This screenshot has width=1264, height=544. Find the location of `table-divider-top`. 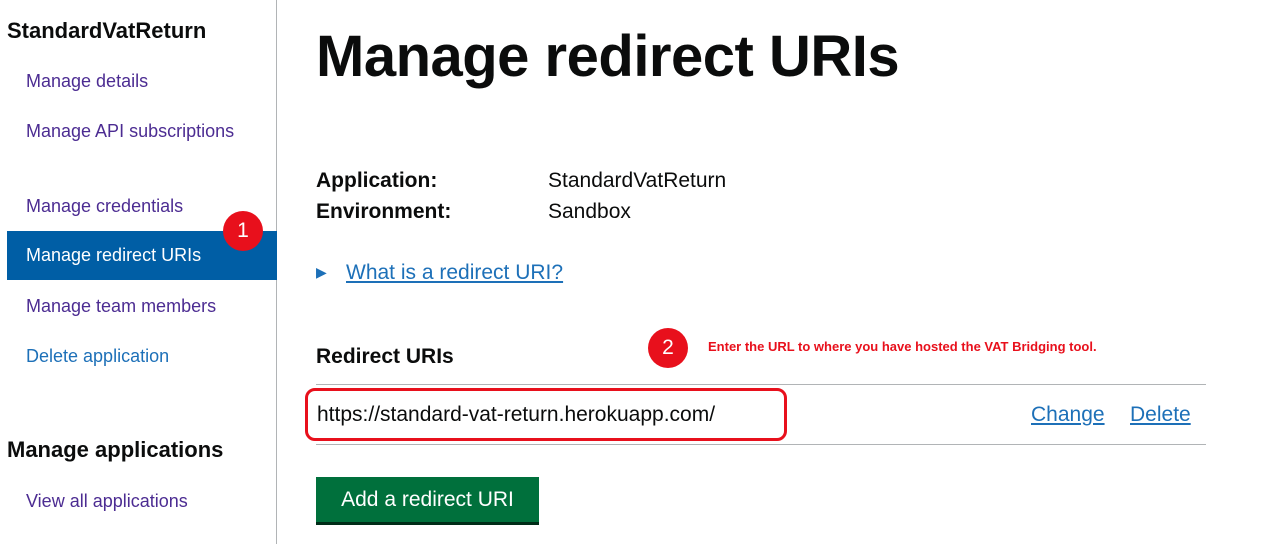

table-divider-top is located at coordinates (761, 384).